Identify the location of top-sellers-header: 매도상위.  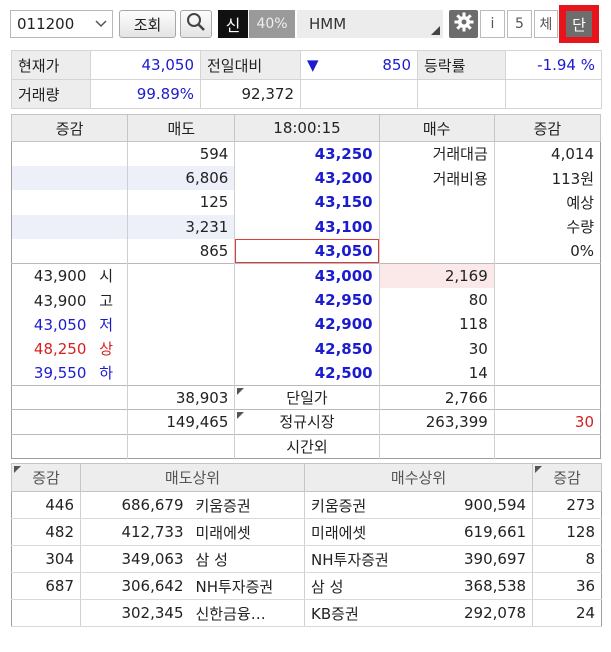
(192, 477).